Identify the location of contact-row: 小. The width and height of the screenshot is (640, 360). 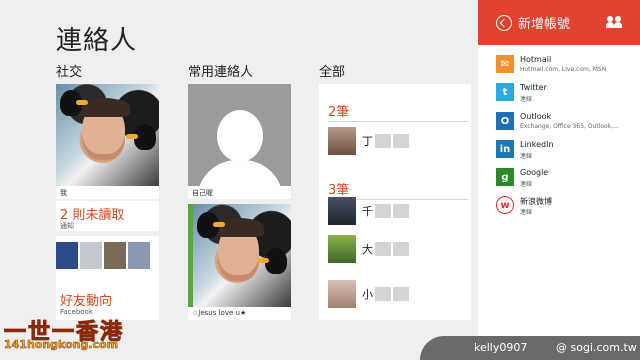
(368, 294).